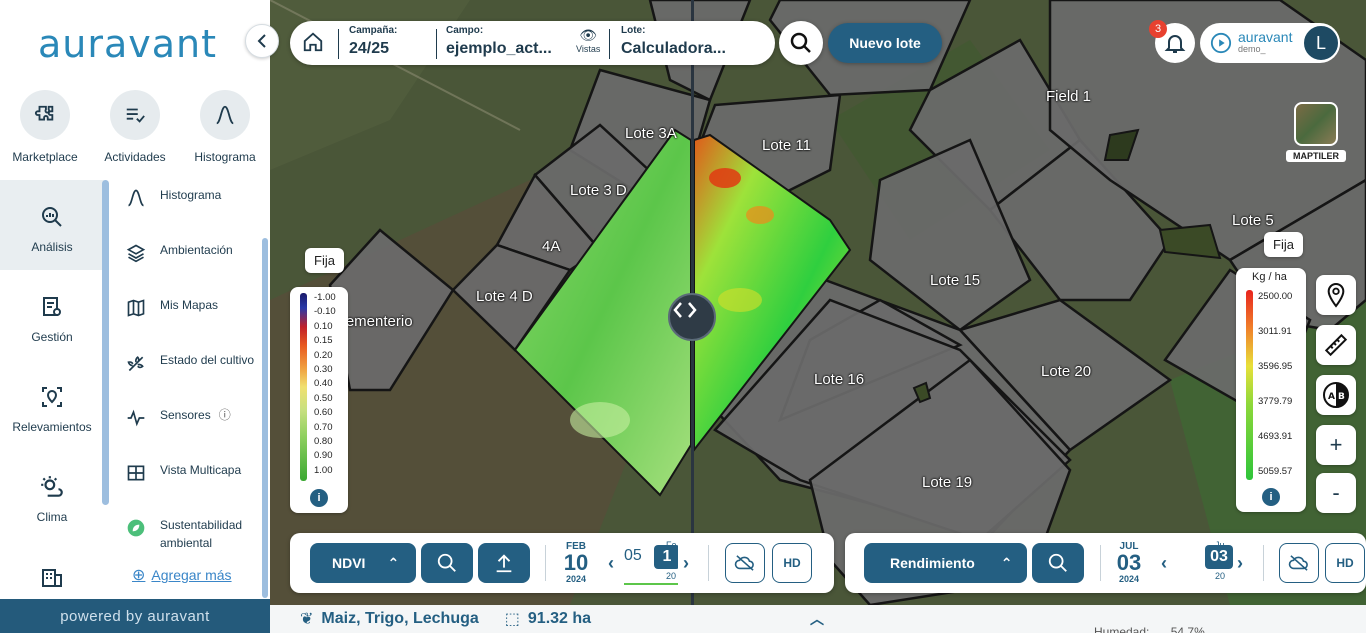 This screenshot has height=633, width=1366. I want to click on vistas-button: 👁 Vistas, so click(588, 40).